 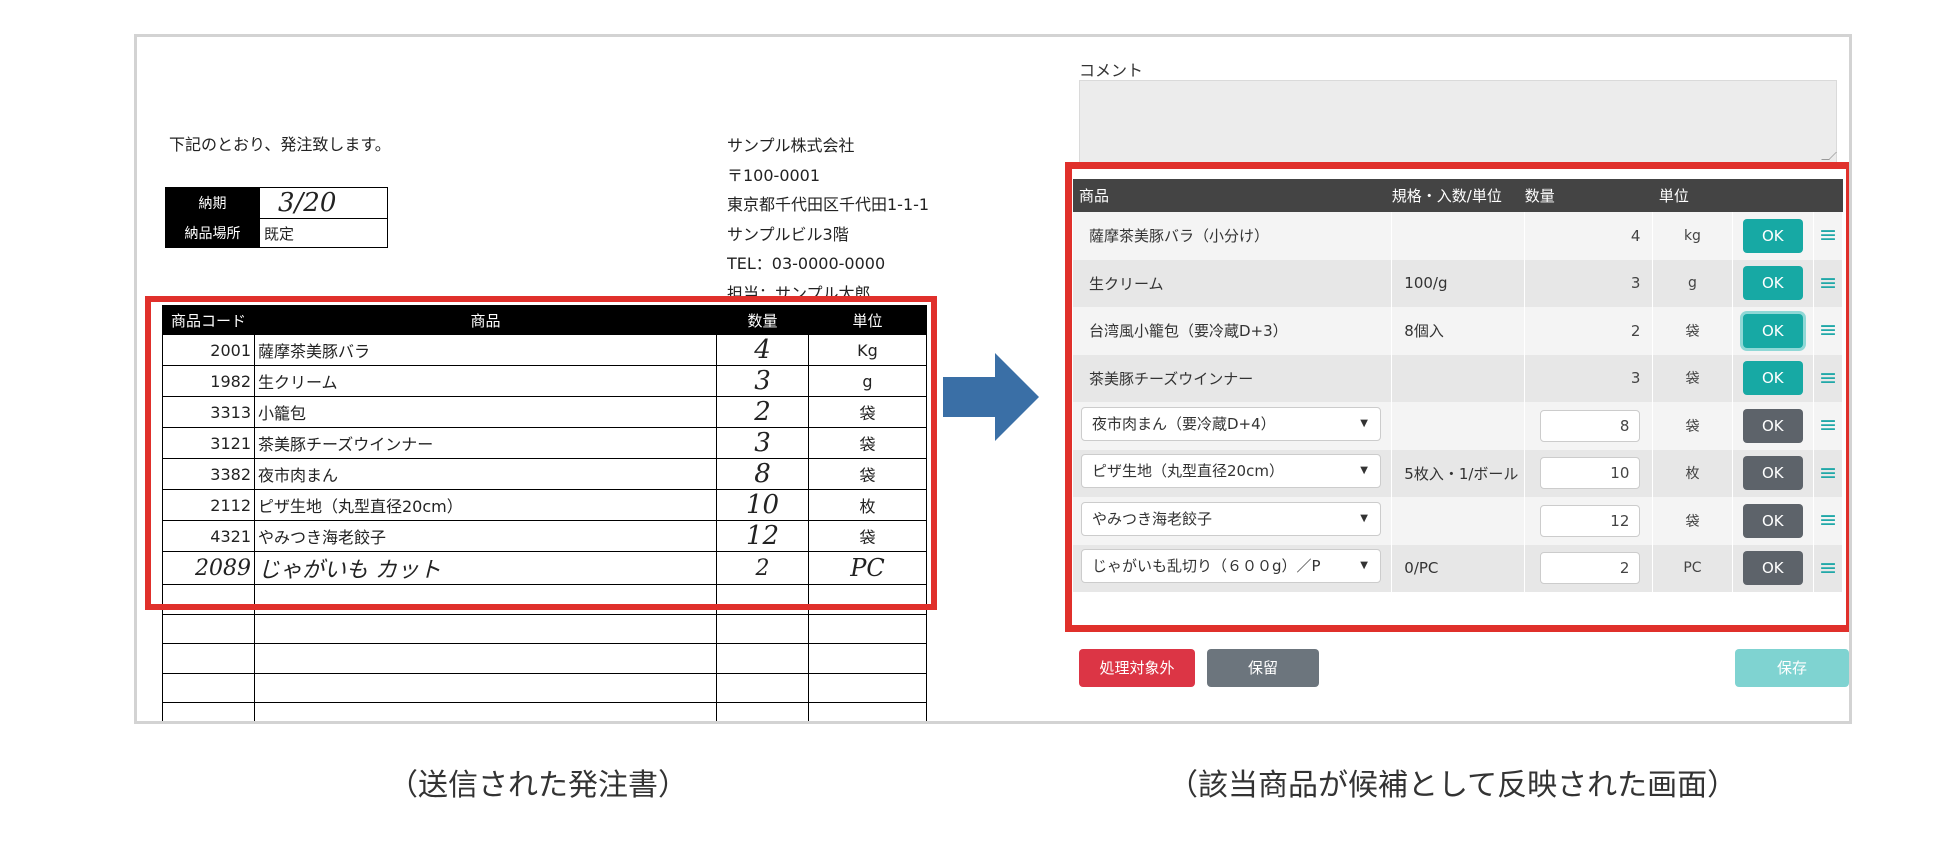 What do you see at coordinates (991, 397) in the screenshot?
I see `right-arrow-icon` at bounding box center [991, 397].